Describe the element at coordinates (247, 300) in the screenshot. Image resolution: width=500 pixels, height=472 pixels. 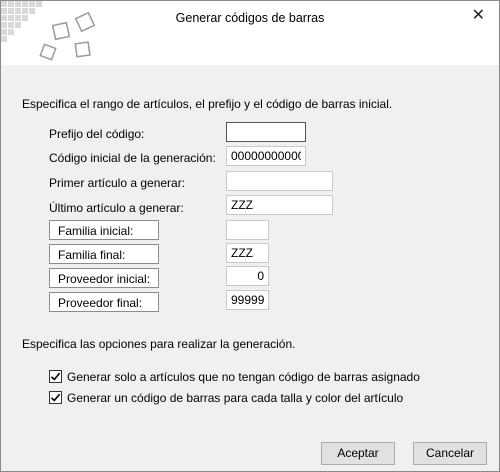
I see `supplier-end-input` at that location.